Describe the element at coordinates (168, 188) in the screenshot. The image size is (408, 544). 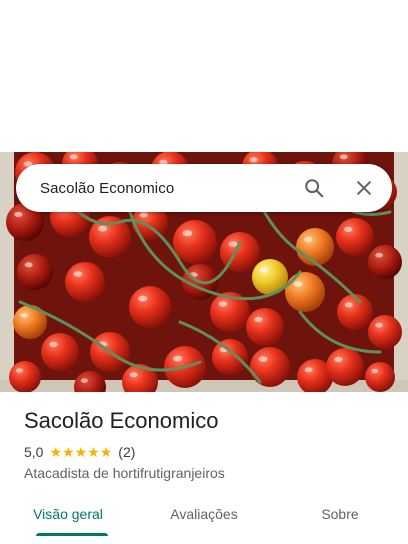
I see `search-input: Sacolão Economico` at that location.